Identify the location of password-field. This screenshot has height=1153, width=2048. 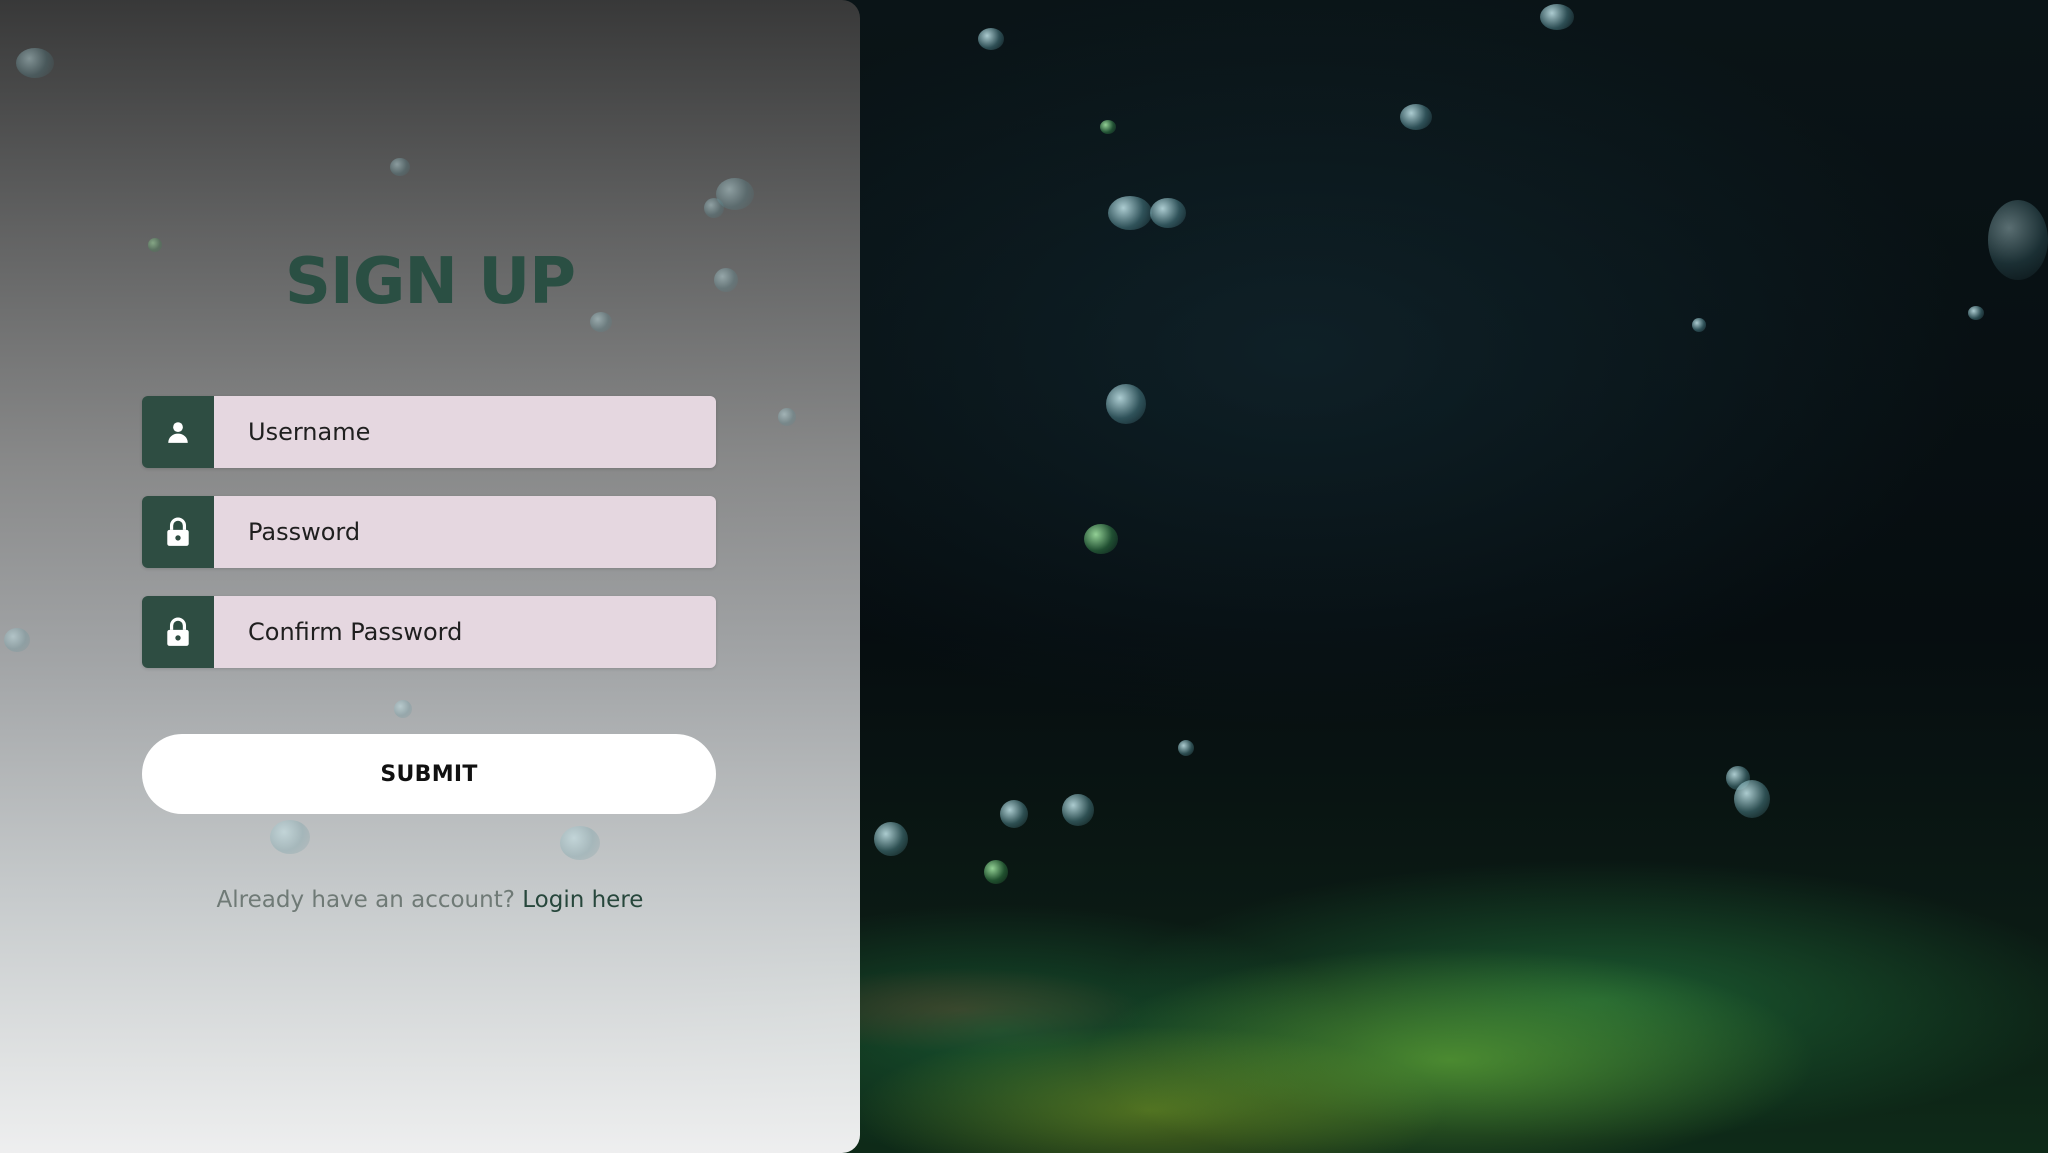
(429, 532).